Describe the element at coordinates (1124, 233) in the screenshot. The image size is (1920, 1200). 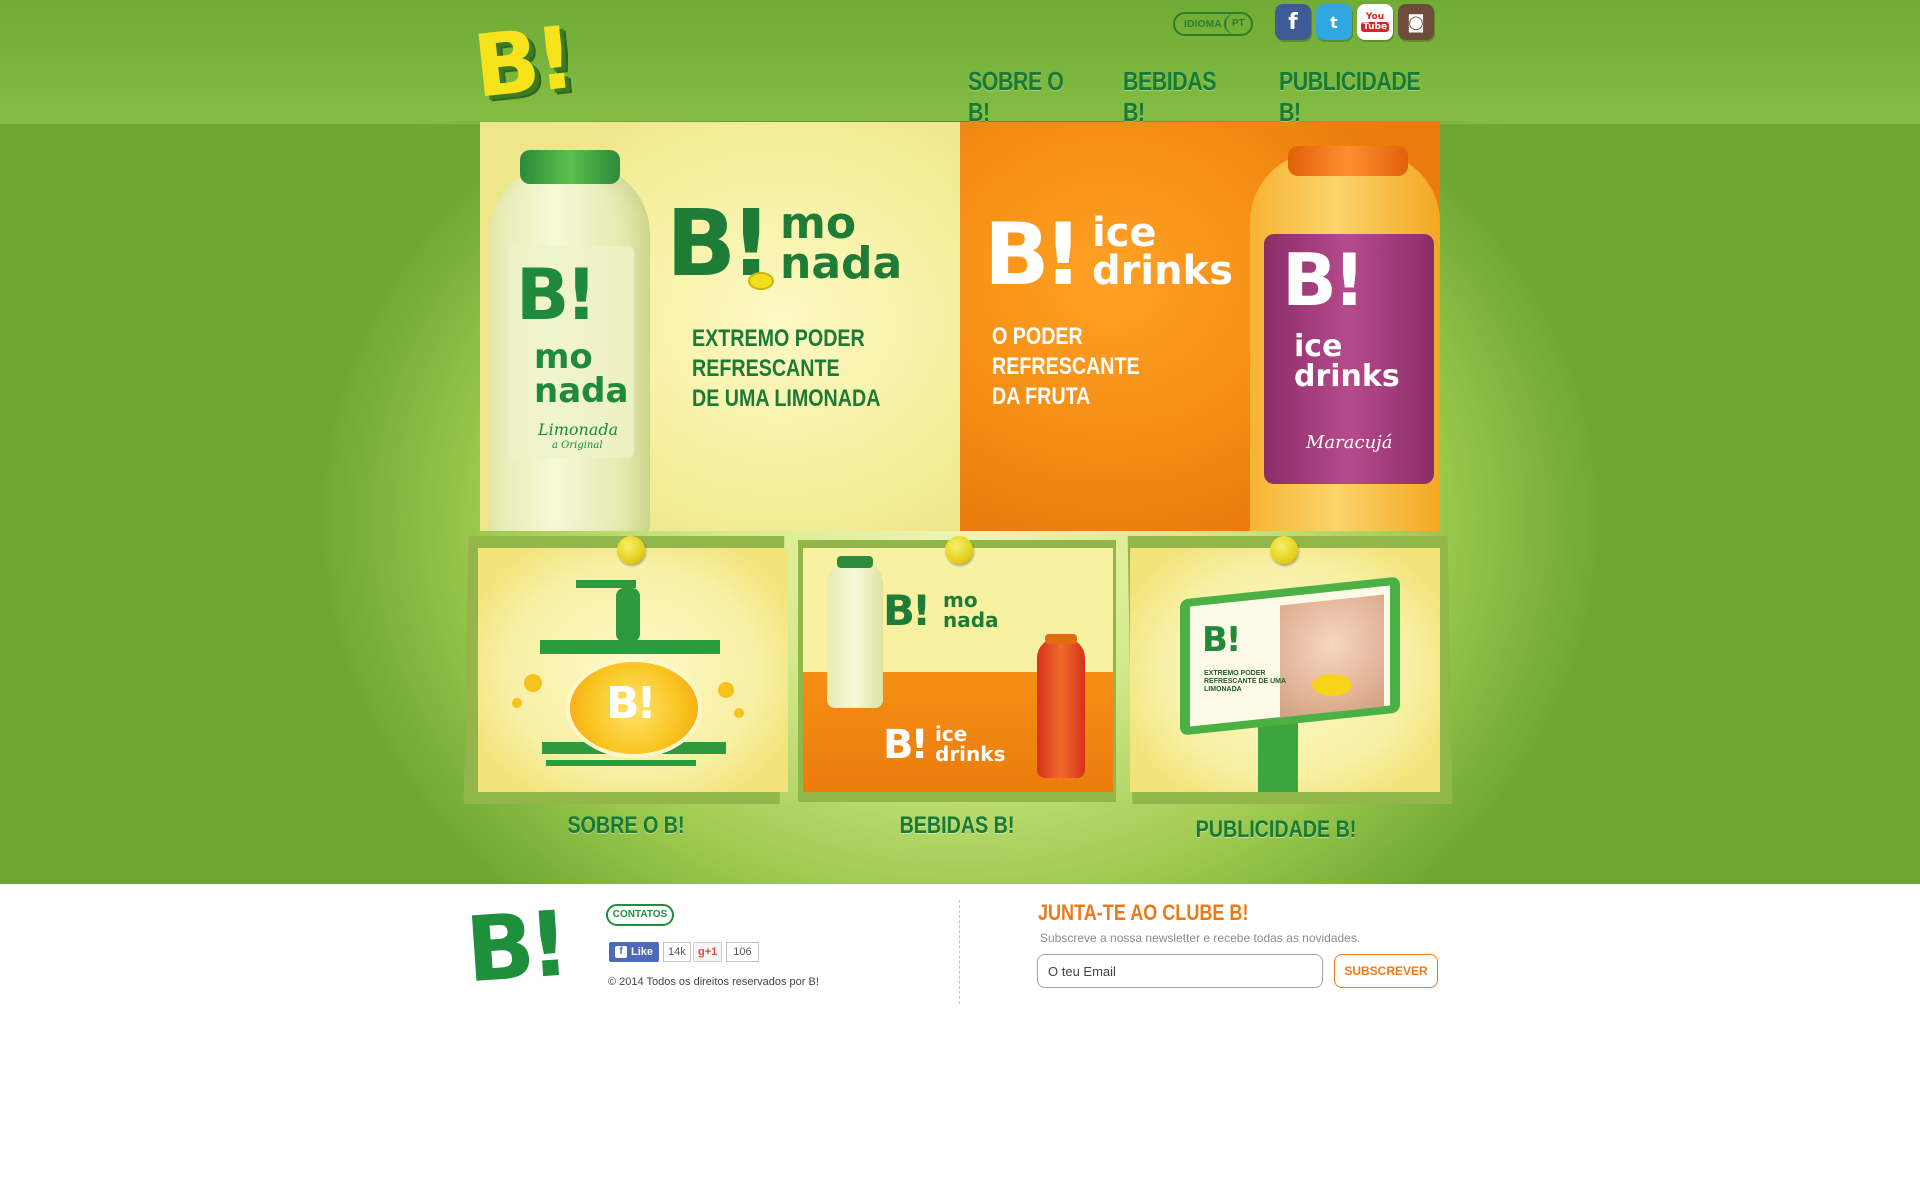
I see `icedrinks-brand-line1: ice` at that location.